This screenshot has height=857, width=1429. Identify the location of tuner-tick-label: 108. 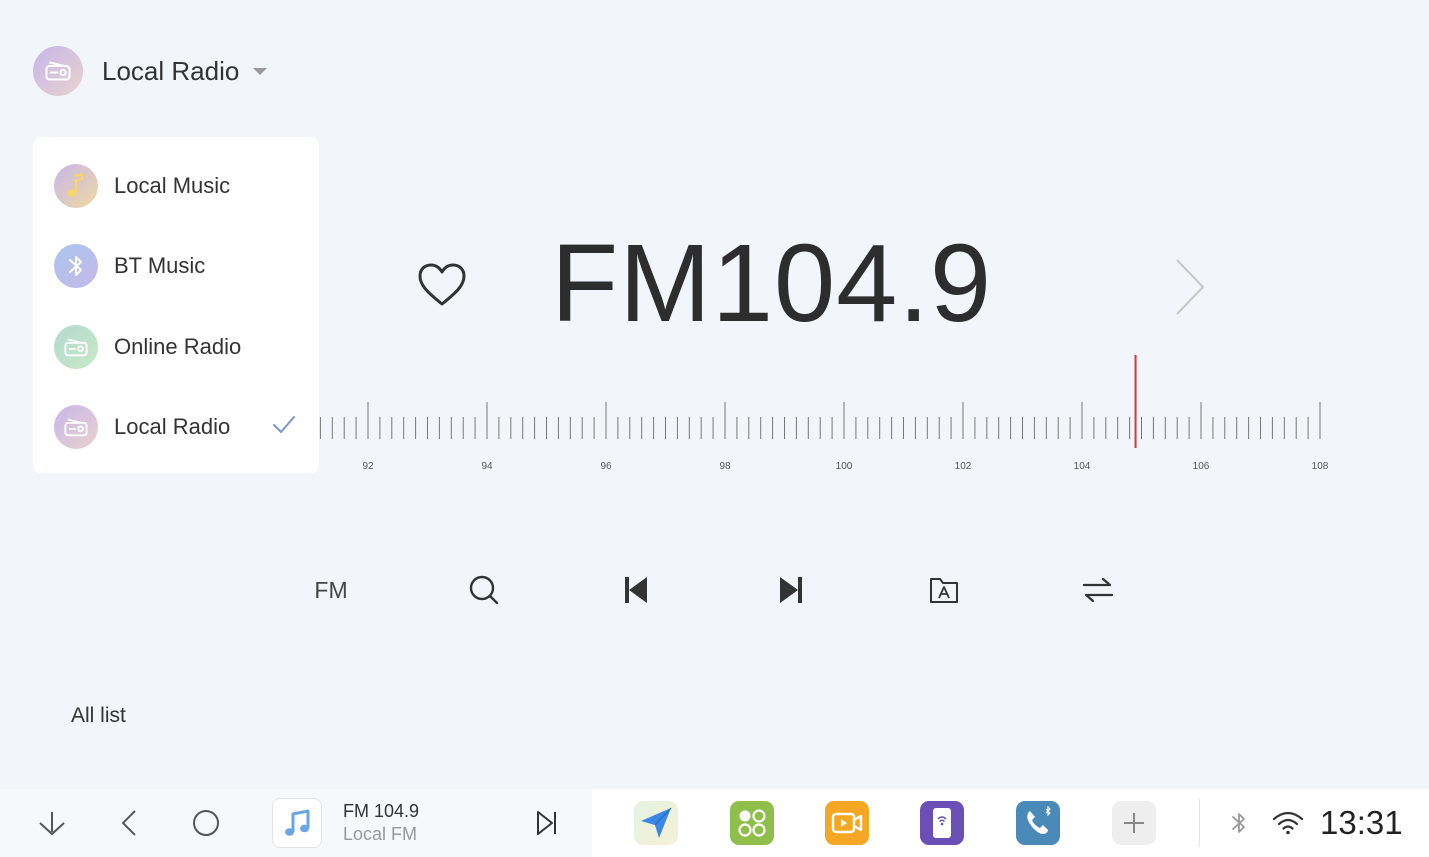
(1320, 466).